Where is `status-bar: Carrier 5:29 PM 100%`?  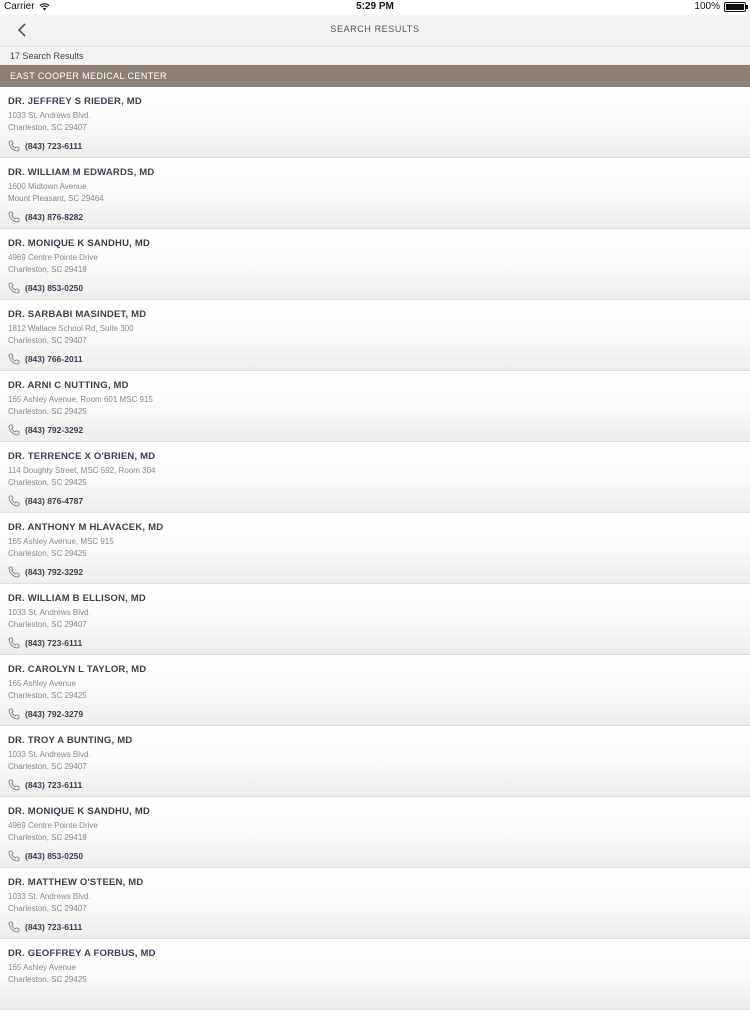 status-bar: Carrier 5:29 PM 100% is located at coordinates (375, 7).